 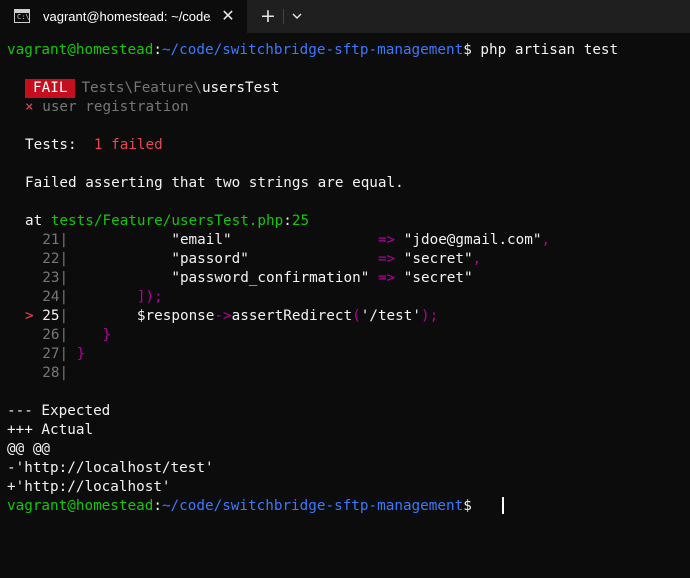 I want to click on test-summary: Tests: 1 failed, so click(x=94, y=145).